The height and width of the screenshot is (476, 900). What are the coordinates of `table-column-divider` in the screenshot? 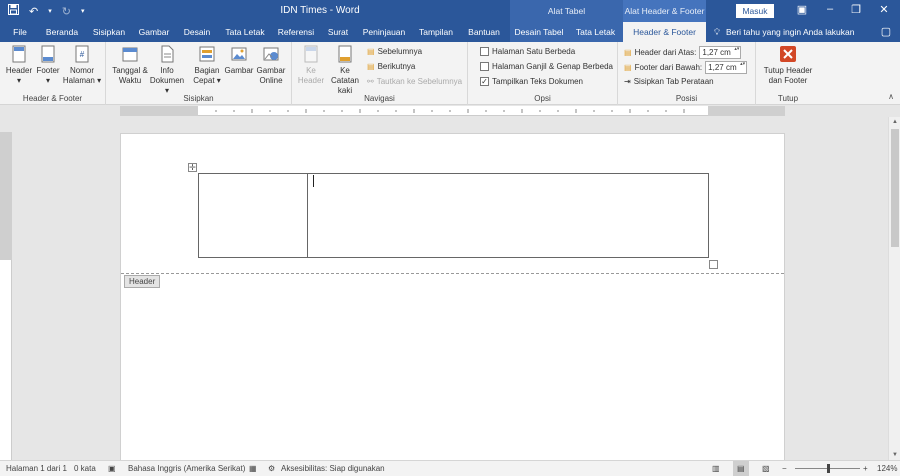 It's located at (307, 215).